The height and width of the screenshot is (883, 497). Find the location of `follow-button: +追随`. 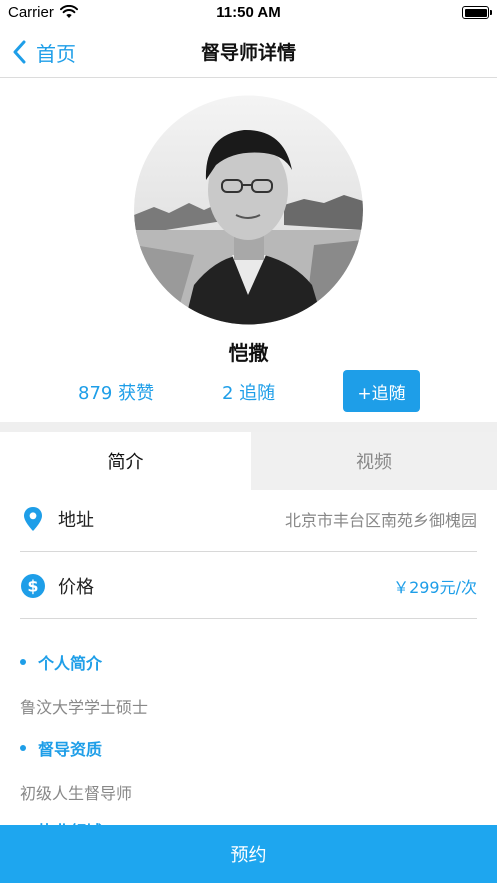

follow-button: +追随 is located at coordinates (381, 391).